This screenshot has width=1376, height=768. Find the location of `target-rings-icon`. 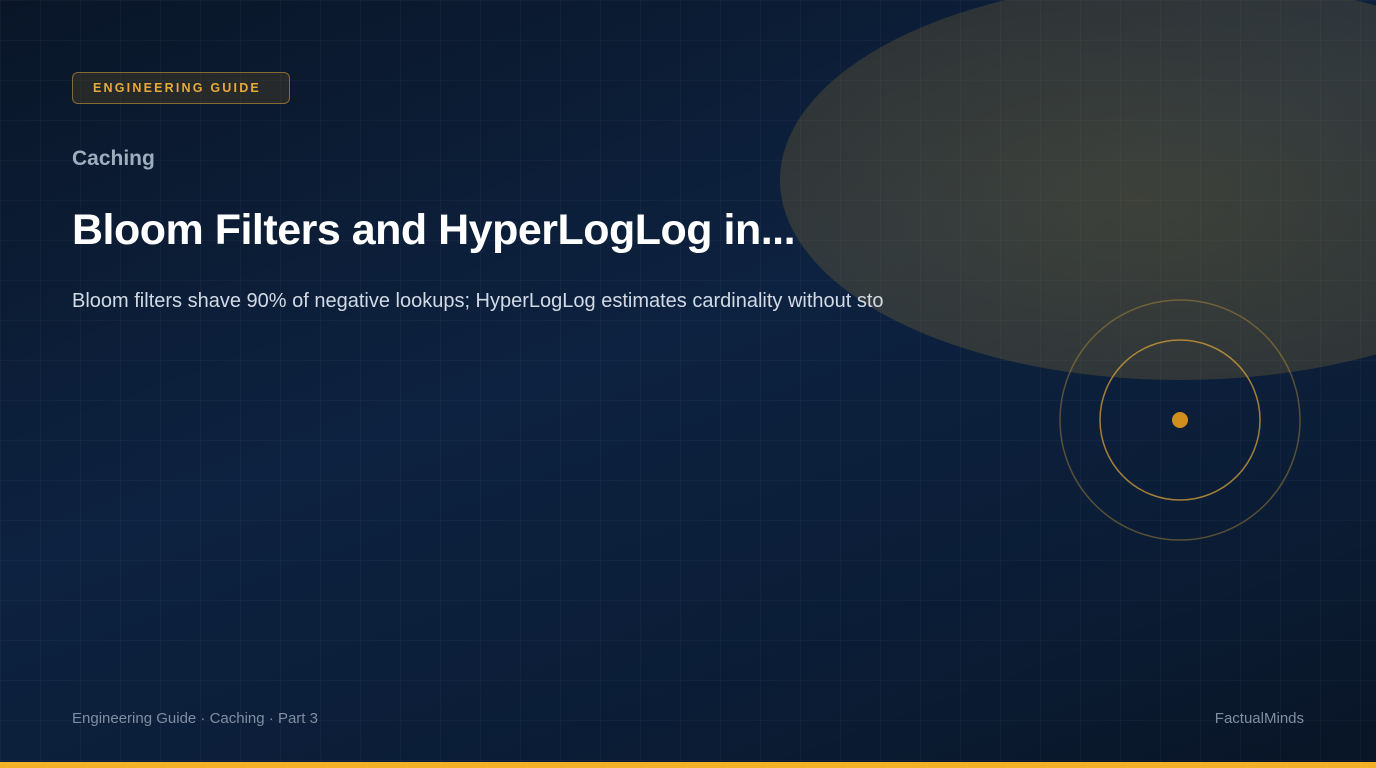

target-rings-icon is located at coordinates (1180, 420).